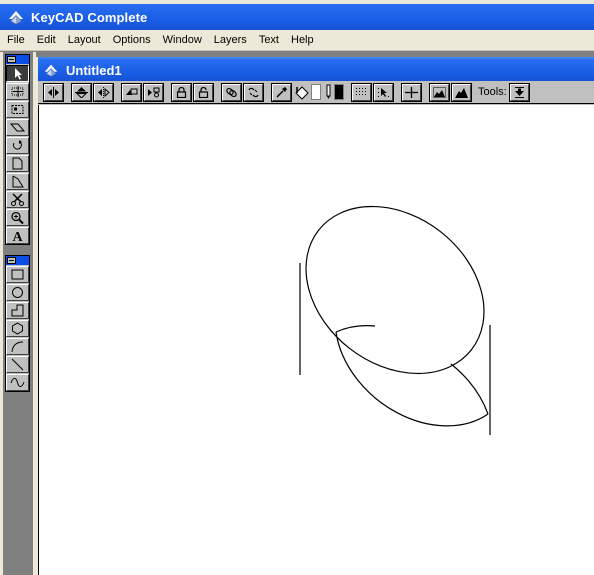  I want to click on snap-pointer-icon, so click(383, 92).